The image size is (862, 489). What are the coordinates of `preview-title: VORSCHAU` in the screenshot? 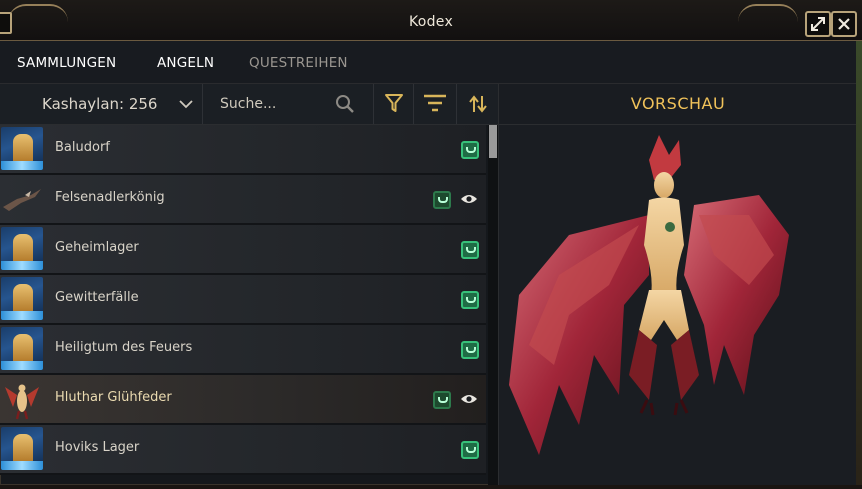 It's located at (678, 103).